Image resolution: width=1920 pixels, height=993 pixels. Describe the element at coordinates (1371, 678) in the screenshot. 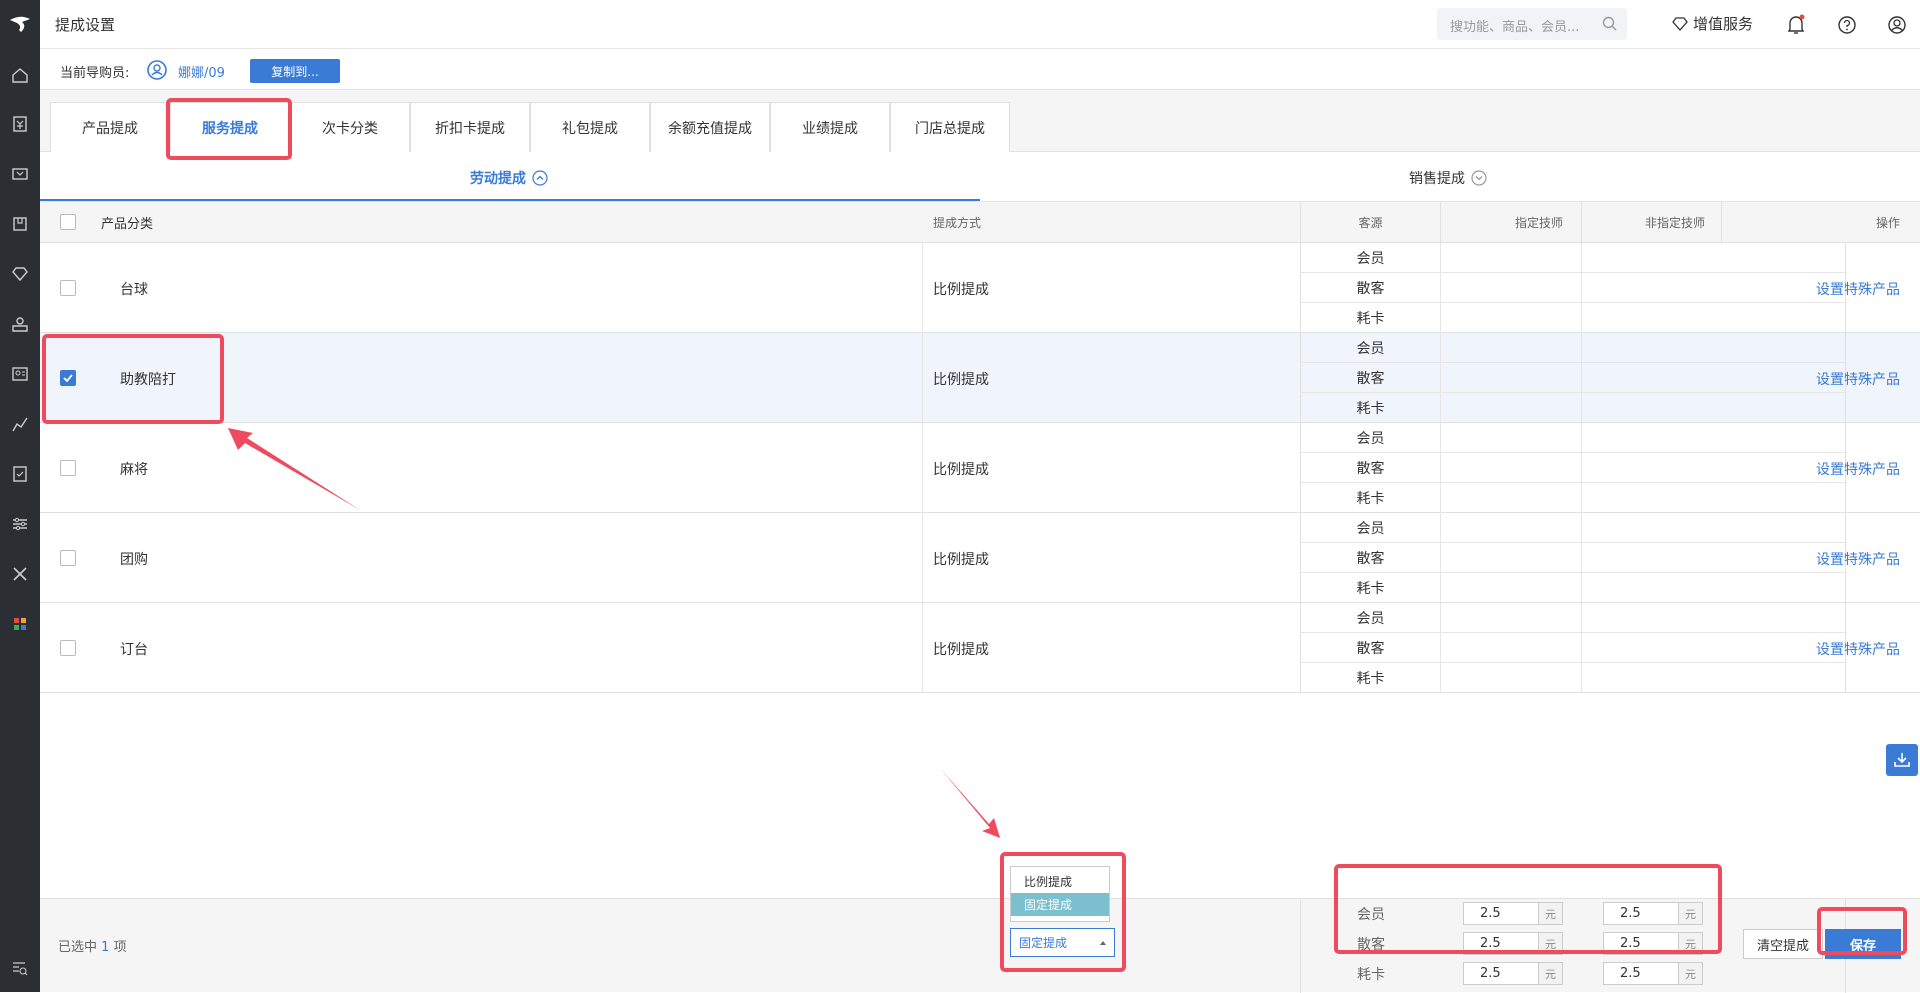

I see `source-label: 耗卡` at that location.